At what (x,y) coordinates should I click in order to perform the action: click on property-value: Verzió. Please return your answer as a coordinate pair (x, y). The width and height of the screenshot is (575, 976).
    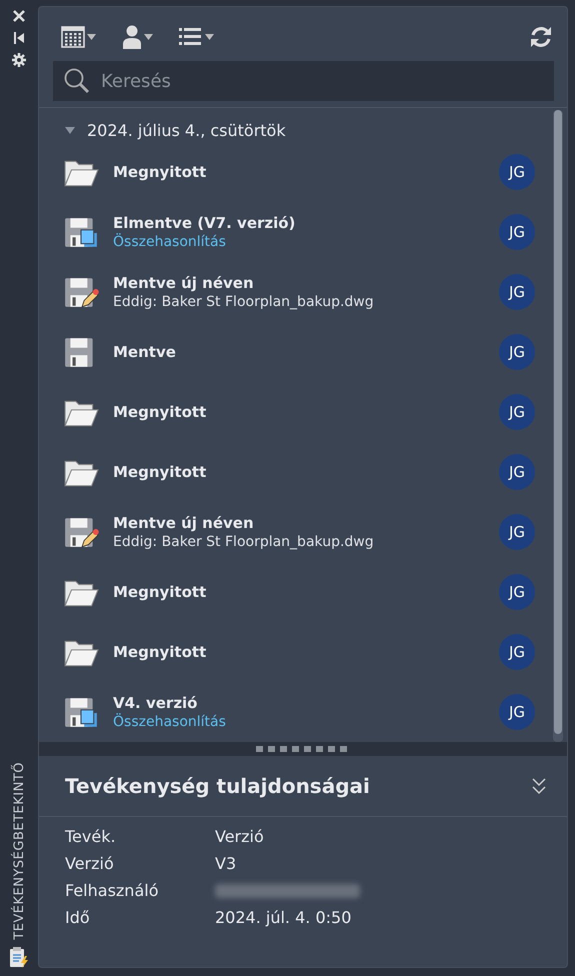
    Looking at the image, I should click on (240, 836).